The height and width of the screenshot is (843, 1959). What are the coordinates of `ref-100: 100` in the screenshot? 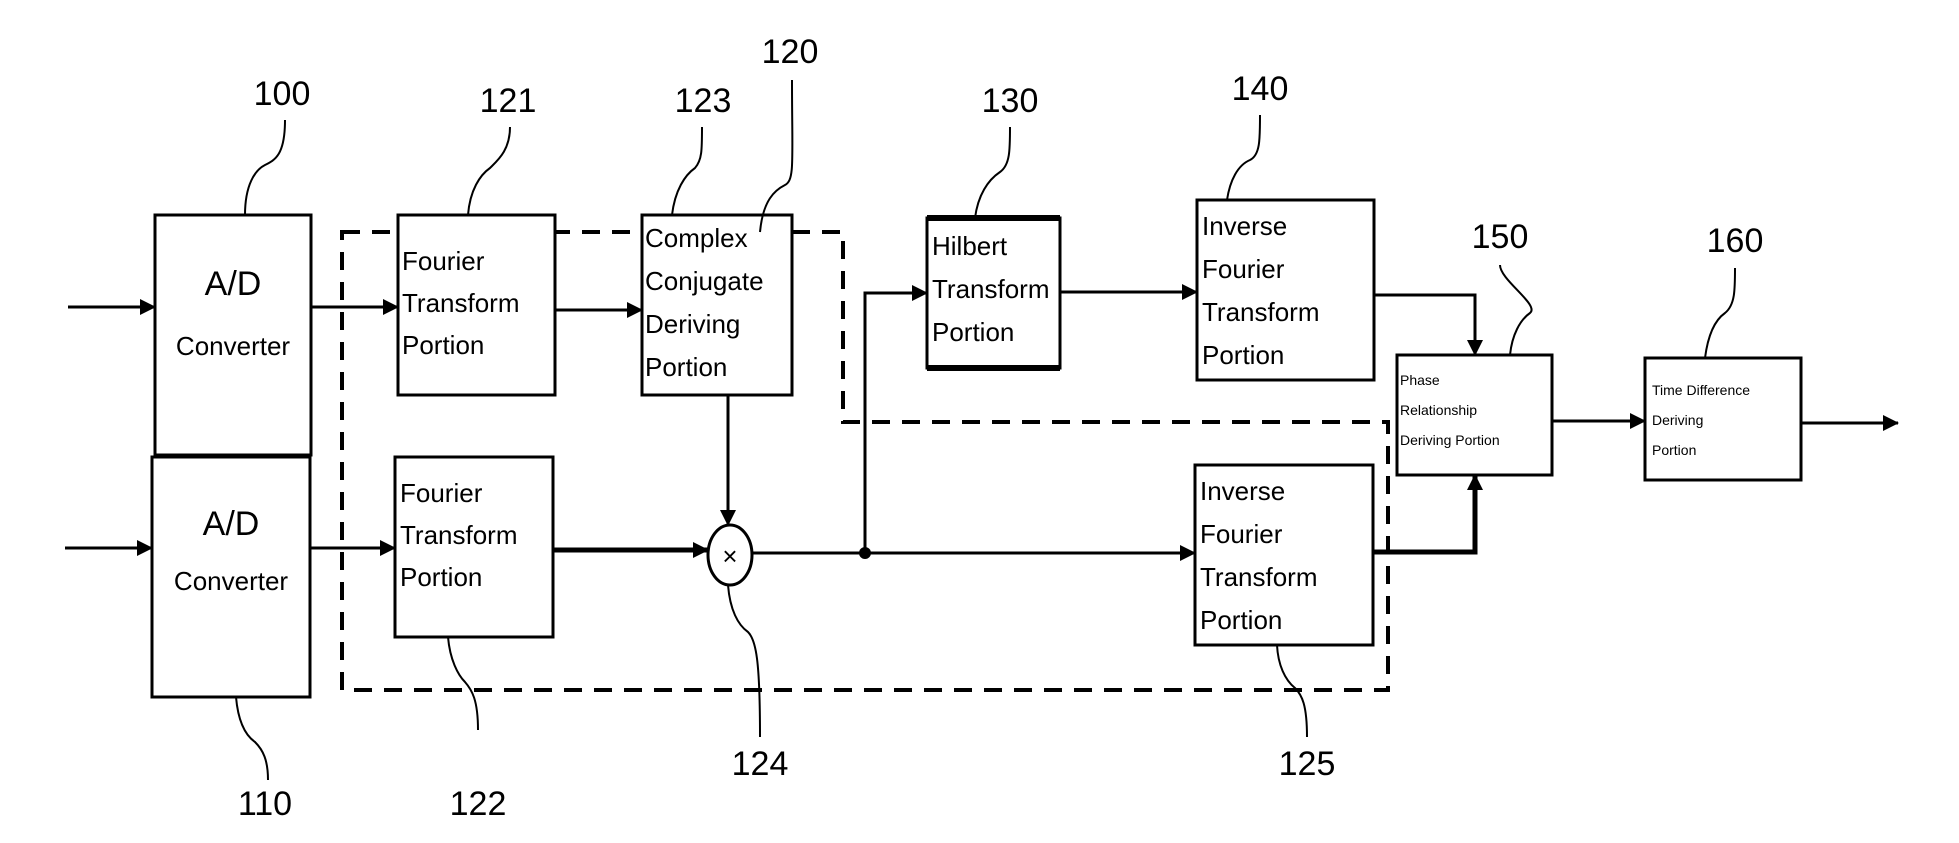 It's located at (282, 94).